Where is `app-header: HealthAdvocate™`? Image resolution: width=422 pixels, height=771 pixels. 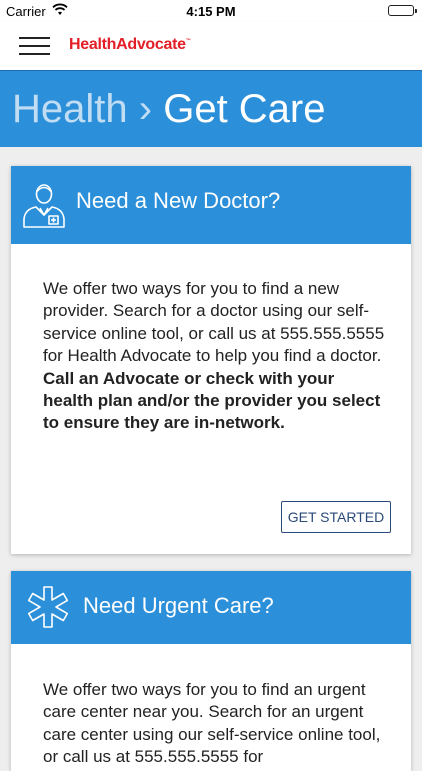
app-header: HealthAdvocate™ is located at coordinates (211, 46).